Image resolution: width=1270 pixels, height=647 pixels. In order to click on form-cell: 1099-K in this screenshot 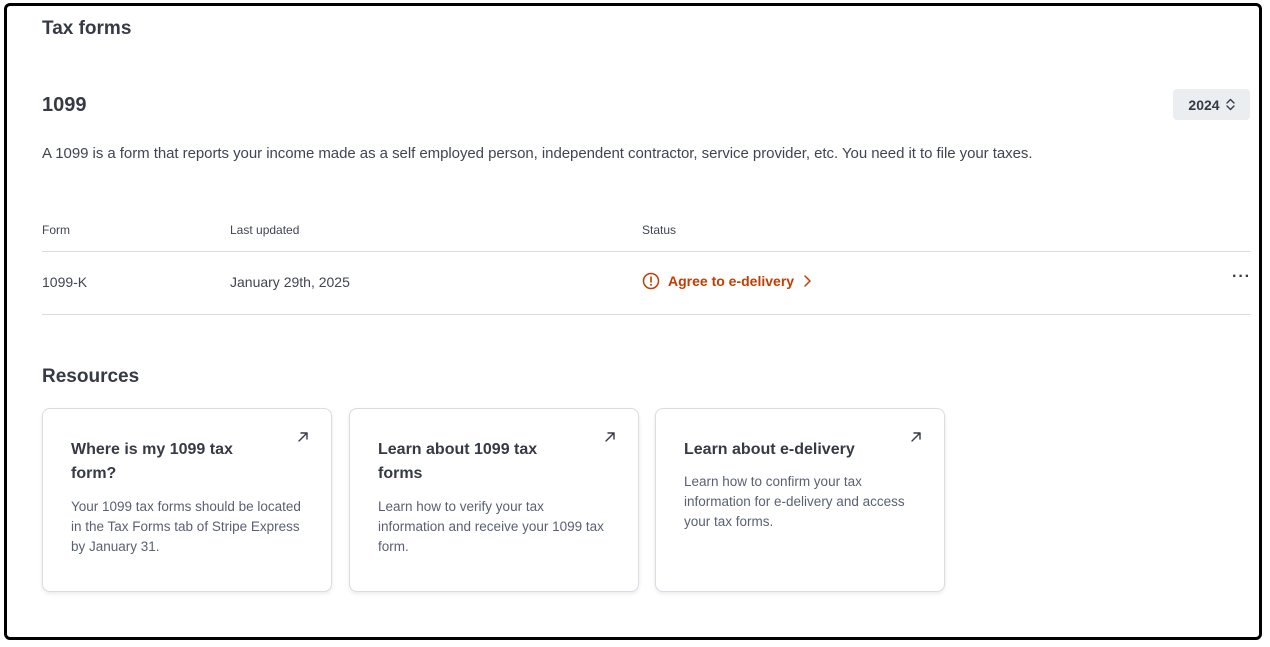, I will do `click(65, 282)`.